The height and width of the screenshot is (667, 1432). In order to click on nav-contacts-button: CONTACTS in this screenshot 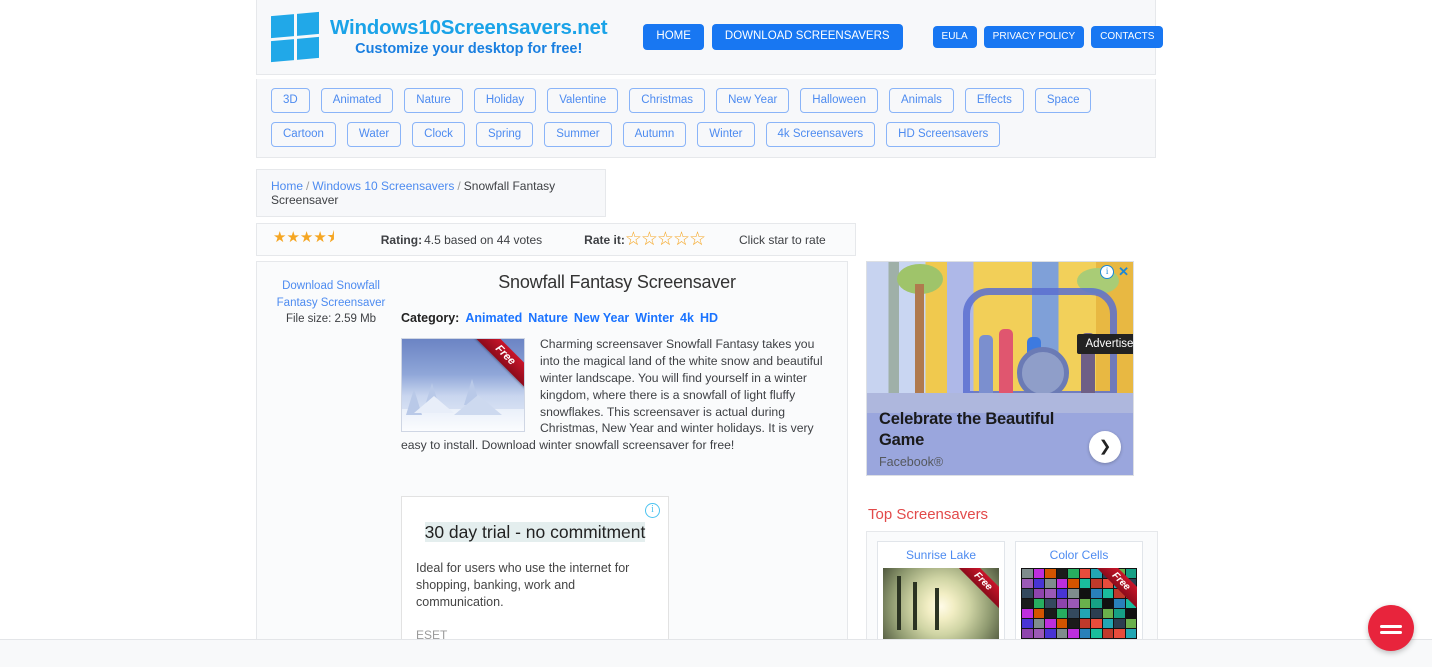, I will do `click(1127, 37)`.